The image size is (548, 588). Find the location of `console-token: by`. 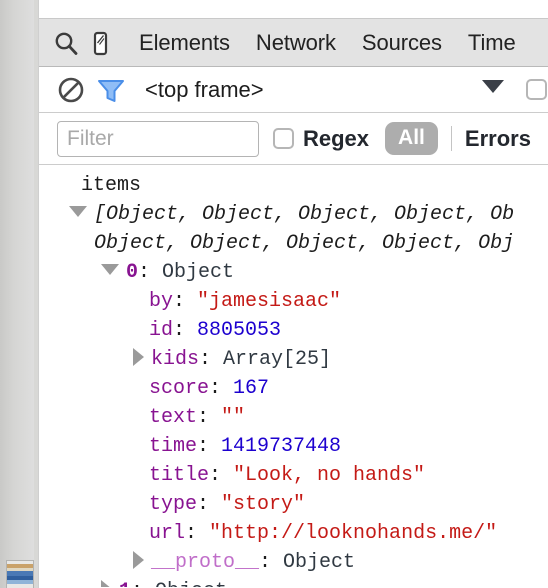

console-token: by is located at coordinates (161, 301).